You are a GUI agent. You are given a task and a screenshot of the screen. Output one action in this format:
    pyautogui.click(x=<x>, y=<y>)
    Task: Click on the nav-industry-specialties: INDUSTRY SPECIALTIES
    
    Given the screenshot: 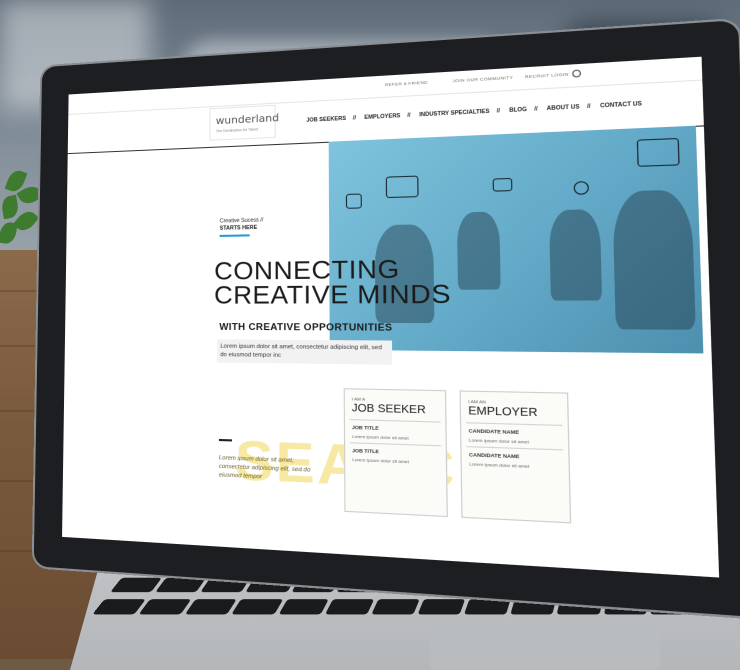 What is the action you would take?
    pyautogui.click(x=454, y=113)
    